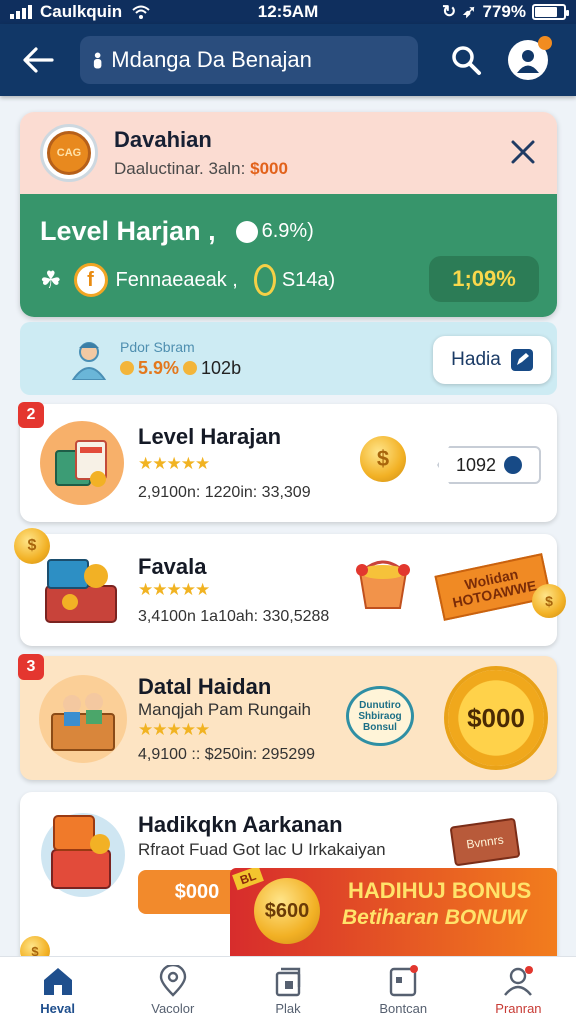  I want to click on wallet-sticker: Bvnnrs, so click(485, 842).